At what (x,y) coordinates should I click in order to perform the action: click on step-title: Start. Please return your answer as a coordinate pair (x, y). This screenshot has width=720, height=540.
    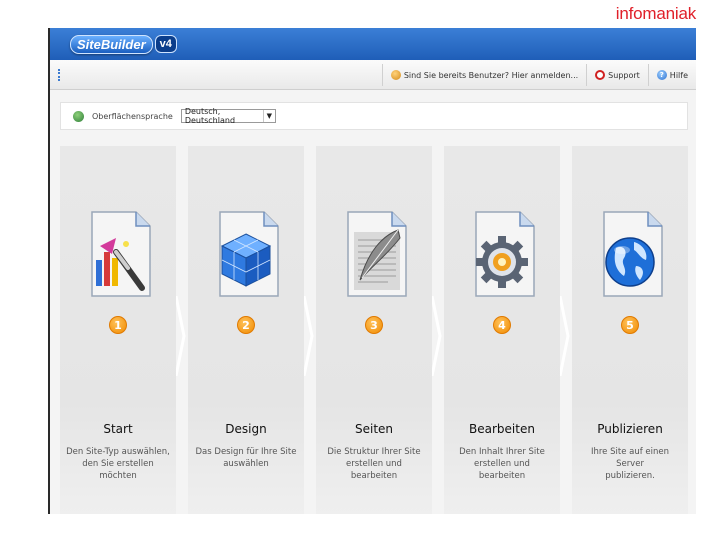
    Looking at the image, I should click on (118, 429).